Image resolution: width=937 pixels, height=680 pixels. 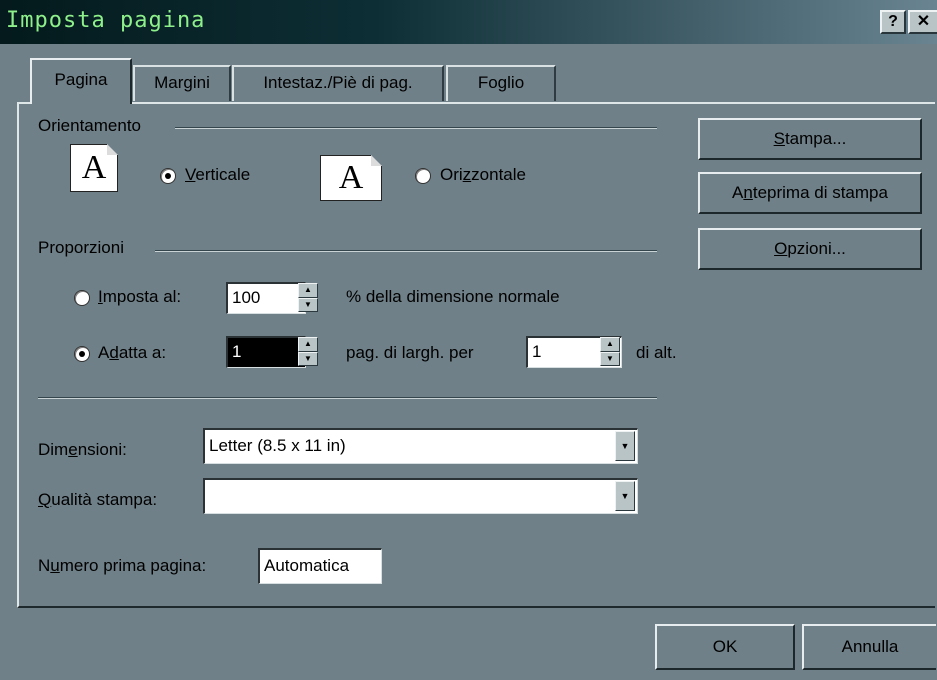 I want to click on scaling-separator, so click(x=406, y=251).